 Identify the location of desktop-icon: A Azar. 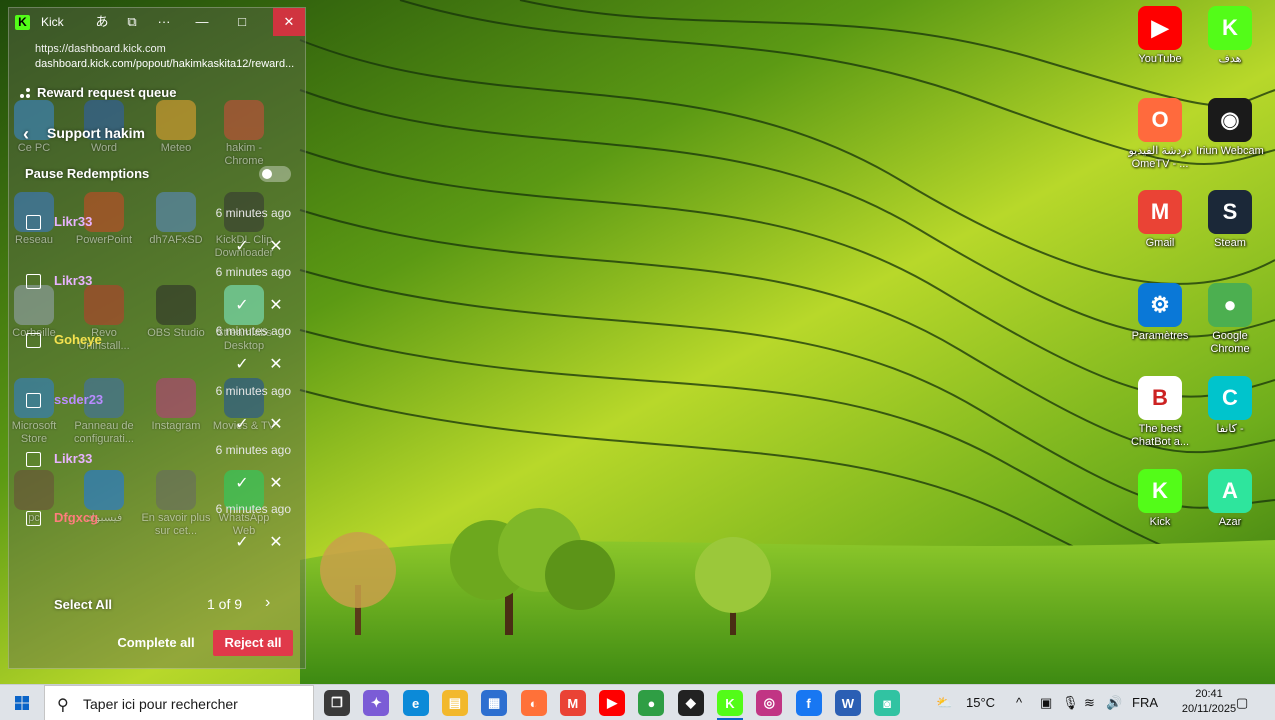
(1230, 499).